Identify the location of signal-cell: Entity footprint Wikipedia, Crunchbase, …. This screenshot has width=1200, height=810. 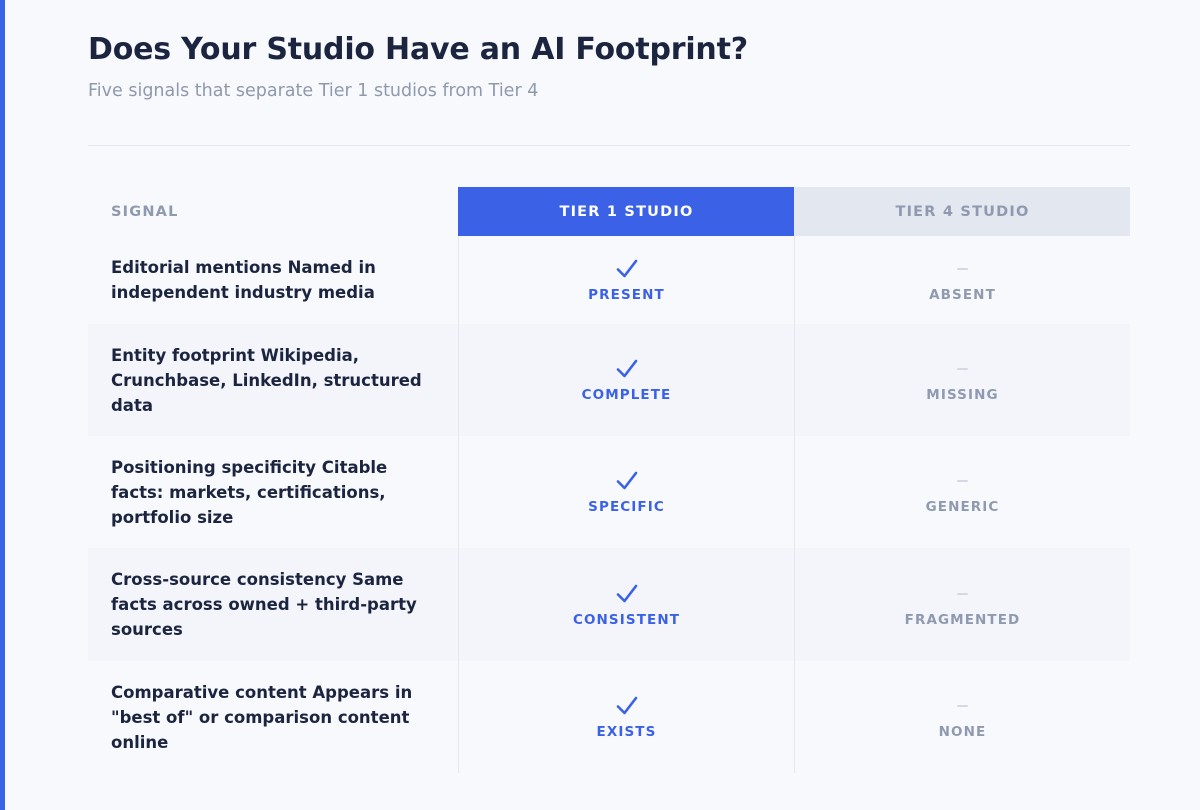
(273, 380).